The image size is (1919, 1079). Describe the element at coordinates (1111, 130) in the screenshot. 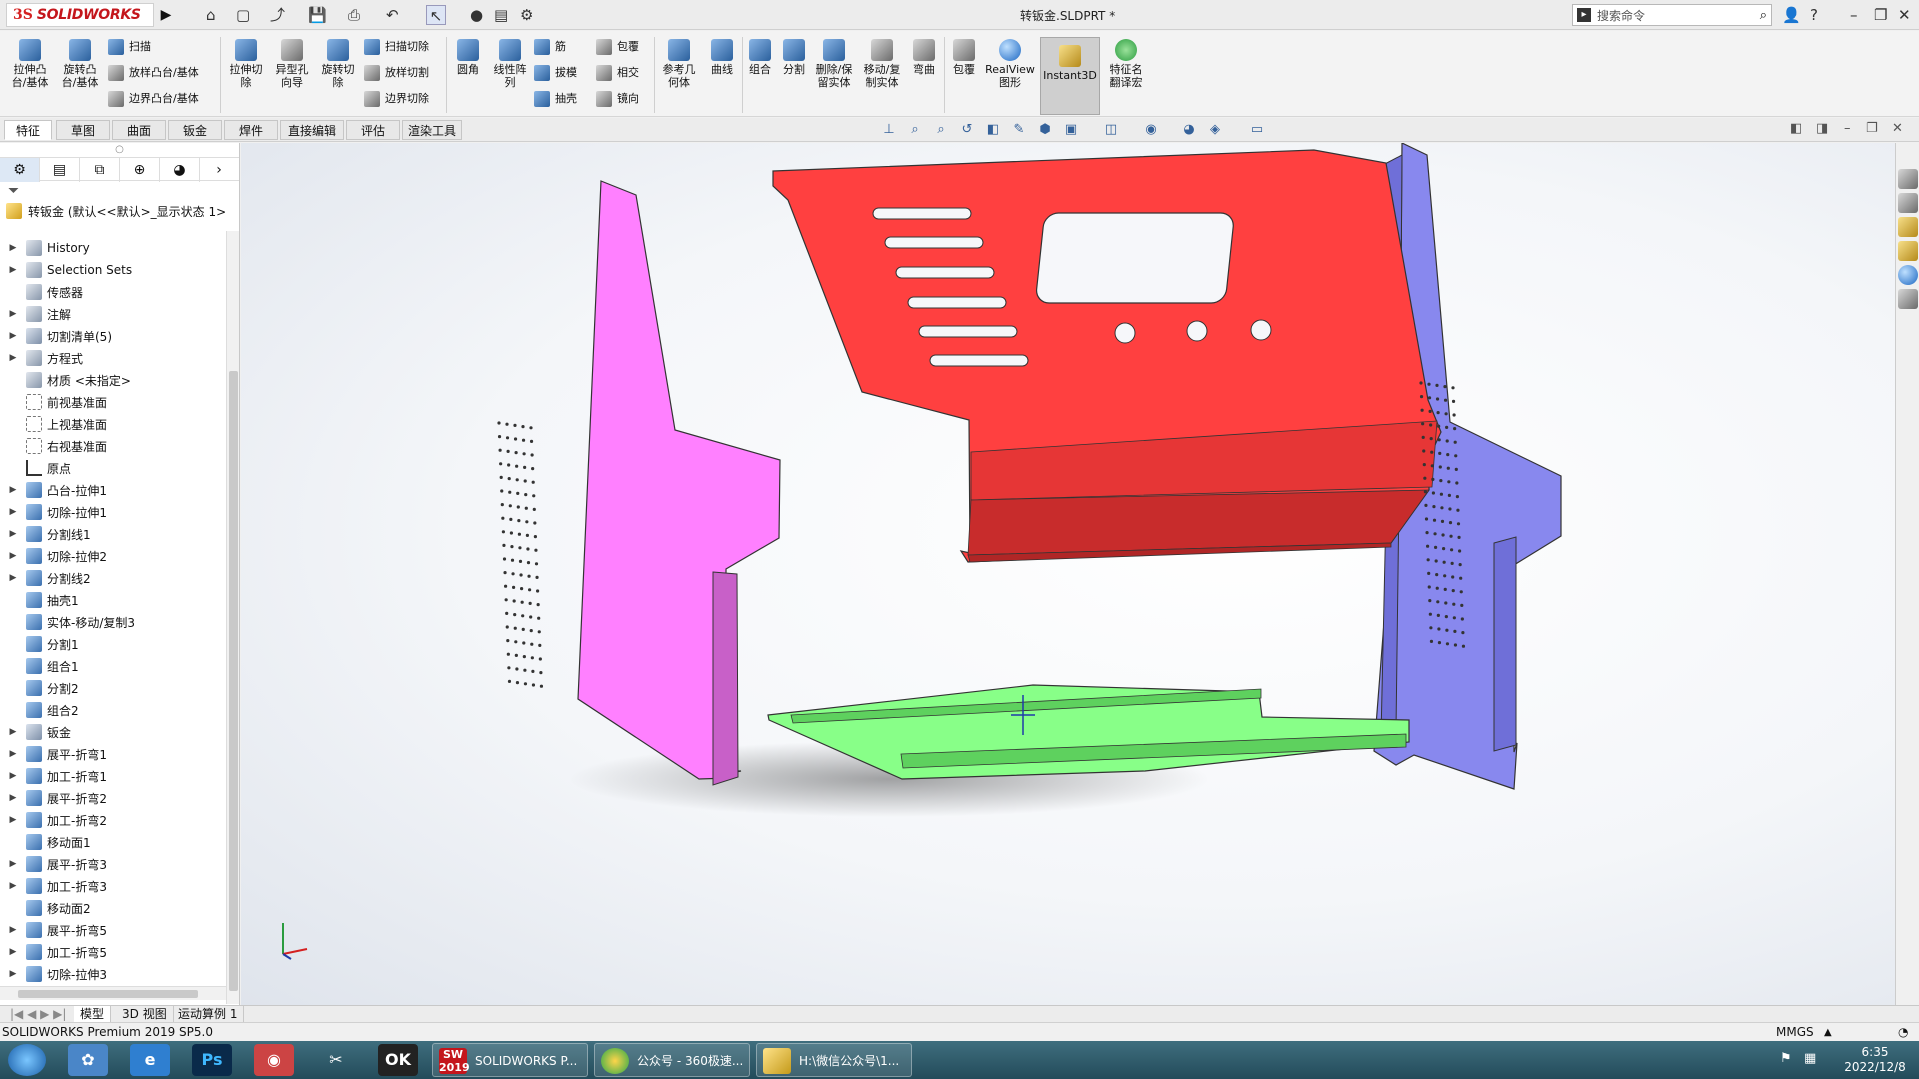

I see `hide-show-items-icon: ◫` at that location.